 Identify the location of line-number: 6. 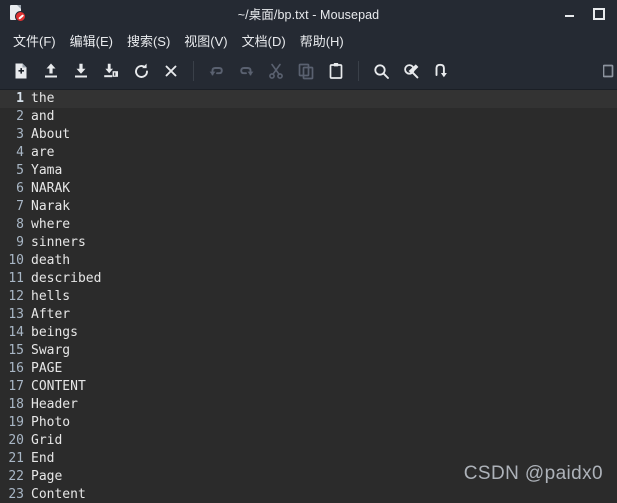
(20, 188).